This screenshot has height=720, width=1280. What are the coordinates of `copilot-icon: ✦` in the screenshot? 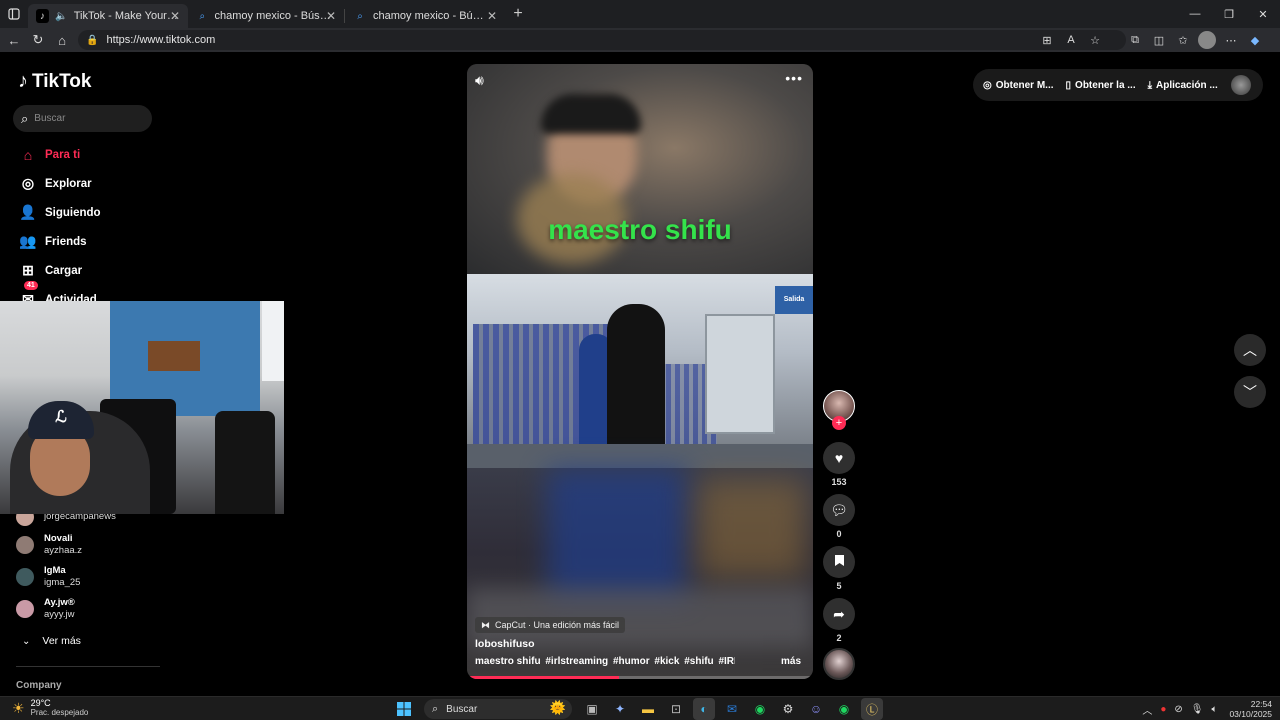 It's located at (620, 709).